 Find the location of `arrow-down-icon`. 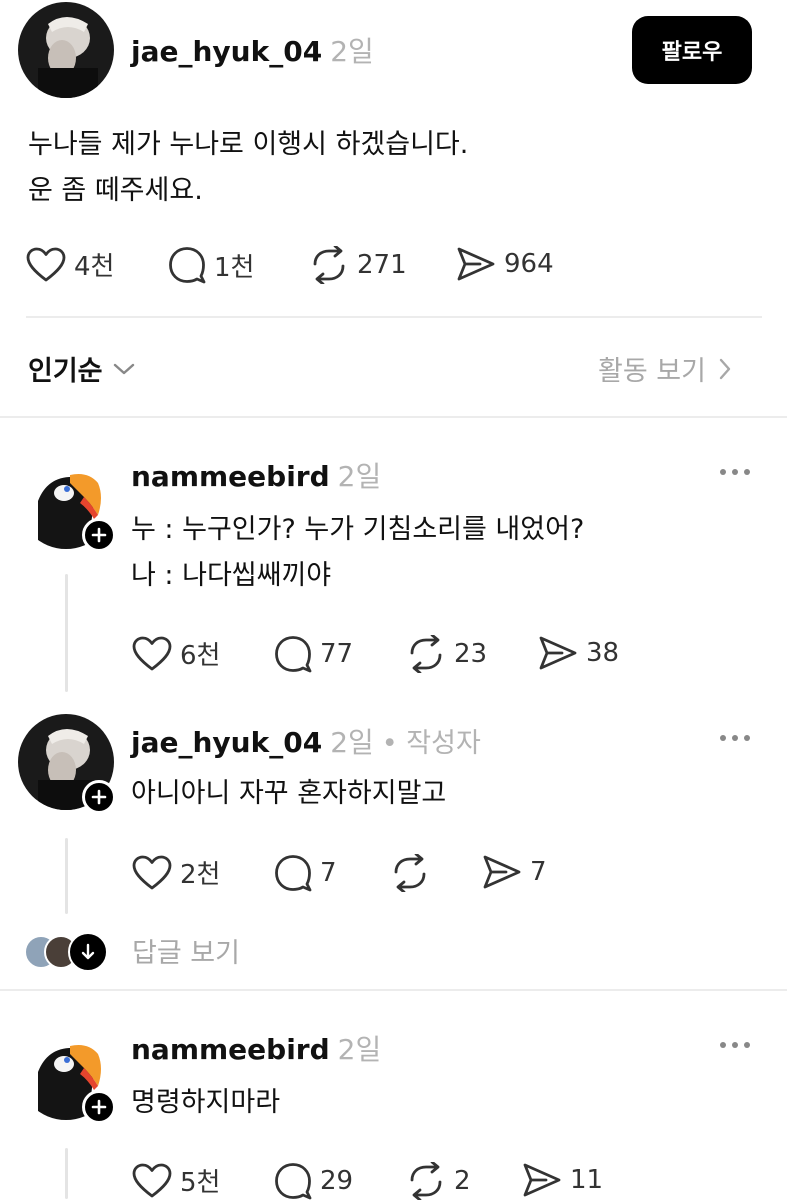

arrow-down-icon is located at coordinates (88, 951).